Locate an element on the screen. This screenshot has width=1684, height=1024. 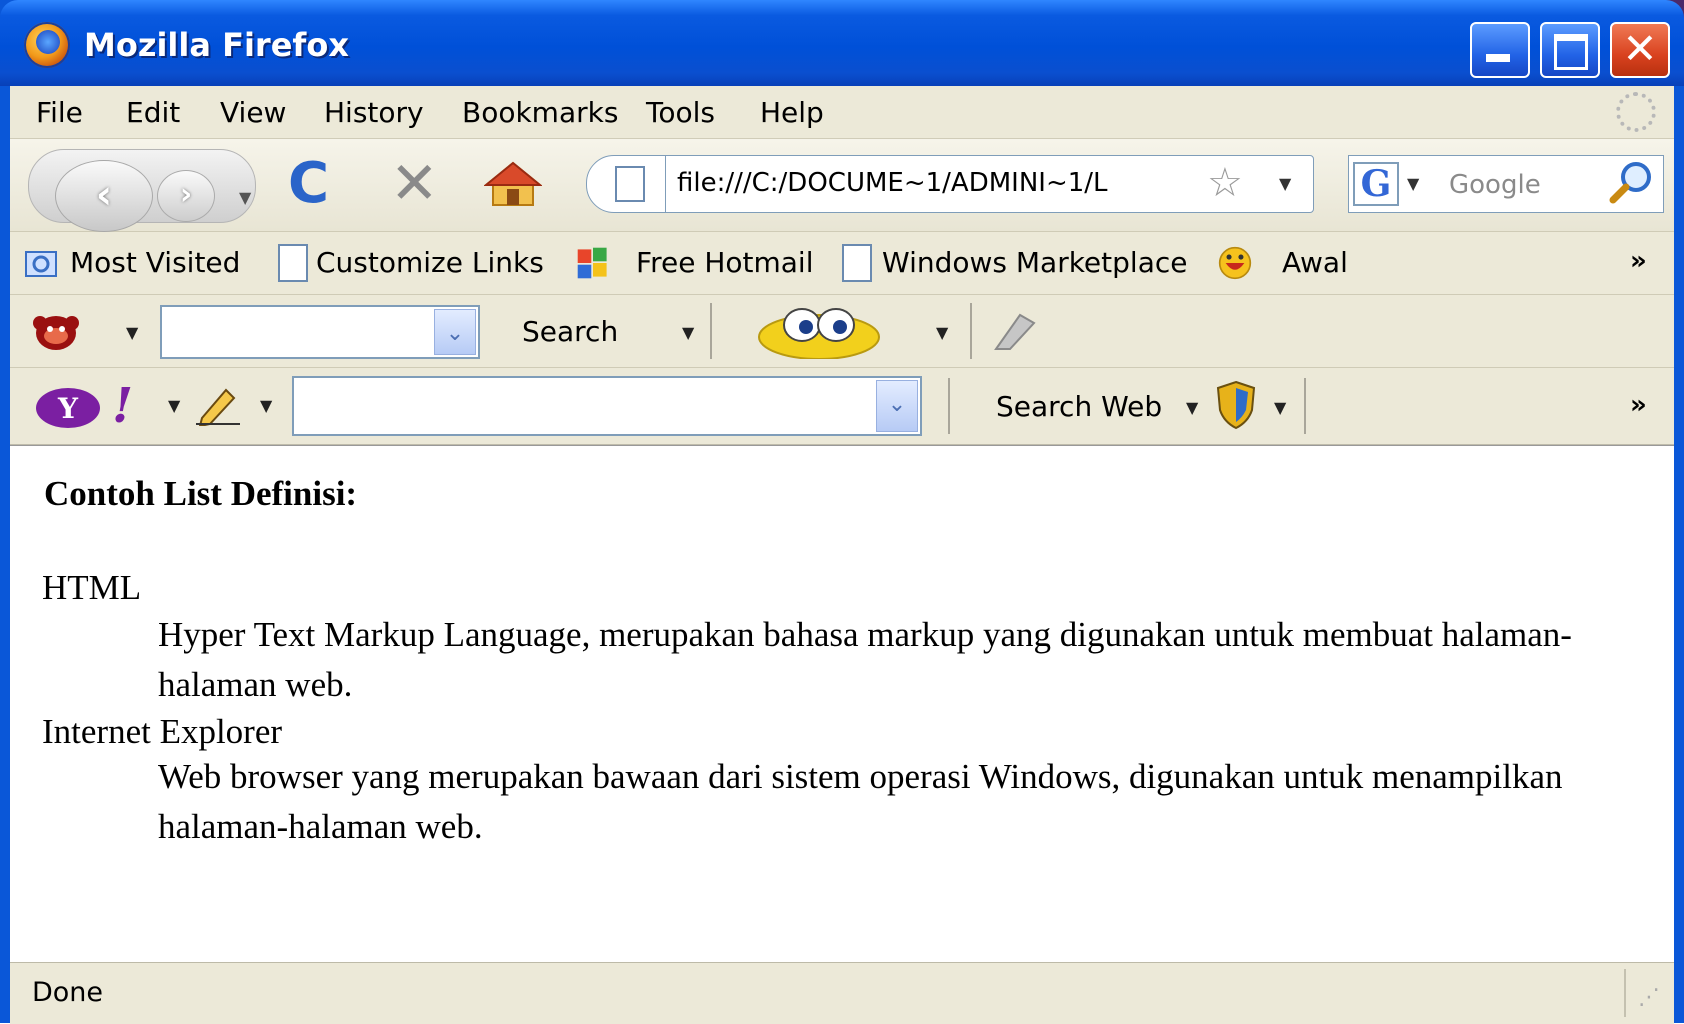
magnifier-icon is located at coordinates (1631, 182).